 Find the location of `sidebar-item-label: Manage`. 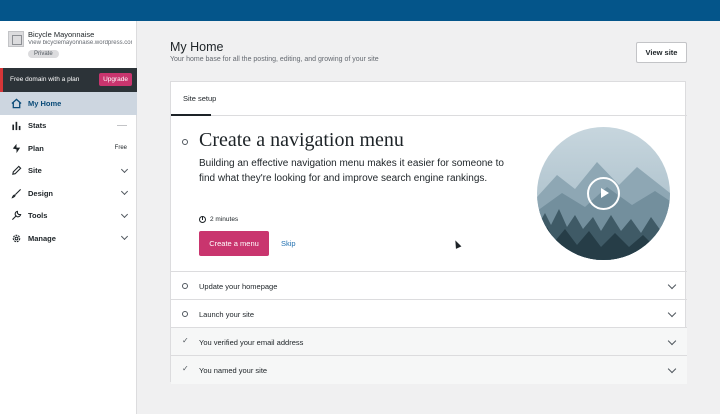

sidebar-item-label: Manage is located at coordinates (42, 238).